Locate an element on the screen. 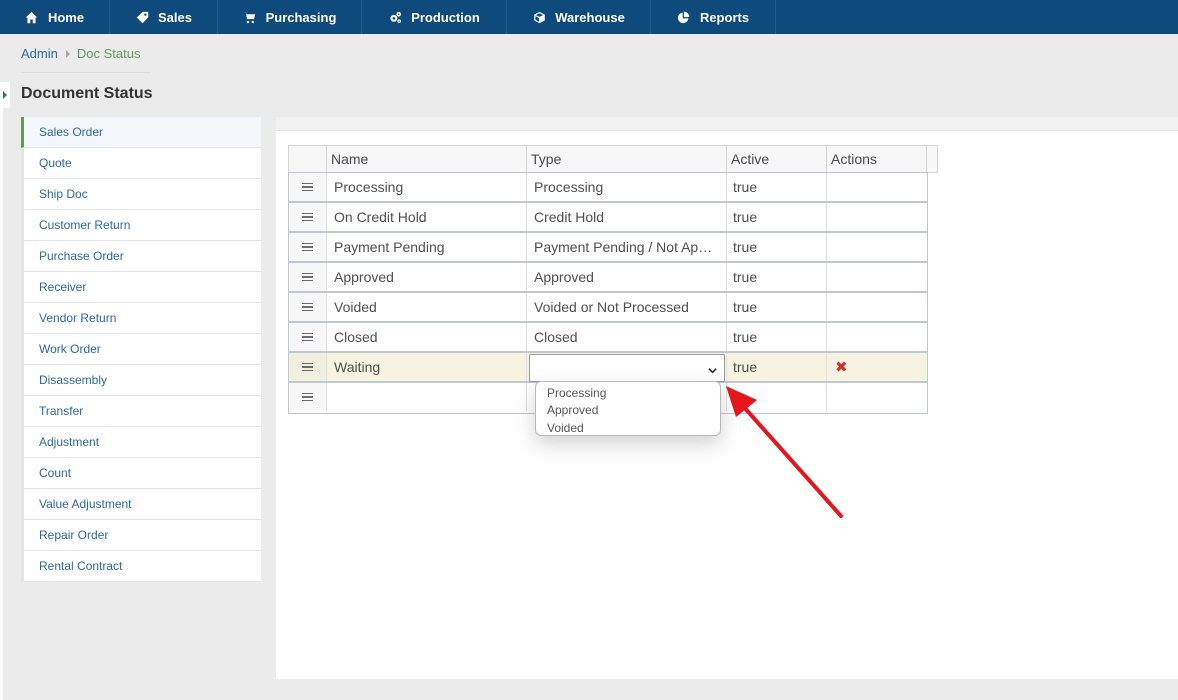 This screenshot has width=1178, height=700. nav-home: Home is located at coordinates (55, 17).